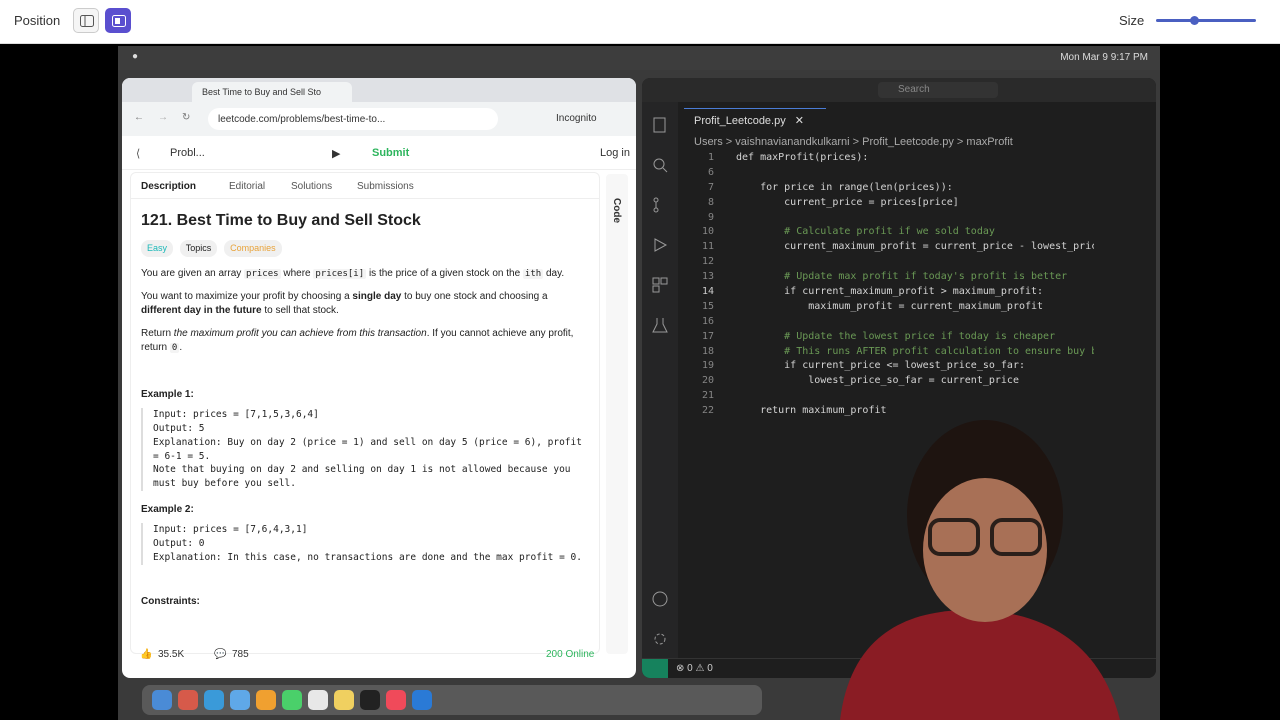 The height and width of the screenshot is (720, 1280). I want to click on companies-badge: Companies, so click(253, 249).